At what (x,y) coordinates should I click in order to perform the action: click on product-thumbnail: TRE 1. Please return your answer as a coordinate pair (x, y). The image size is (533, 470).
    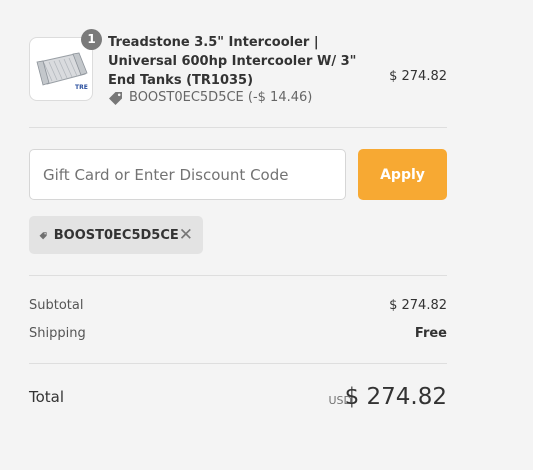
    Looking at the image, I should click on (65, 65).